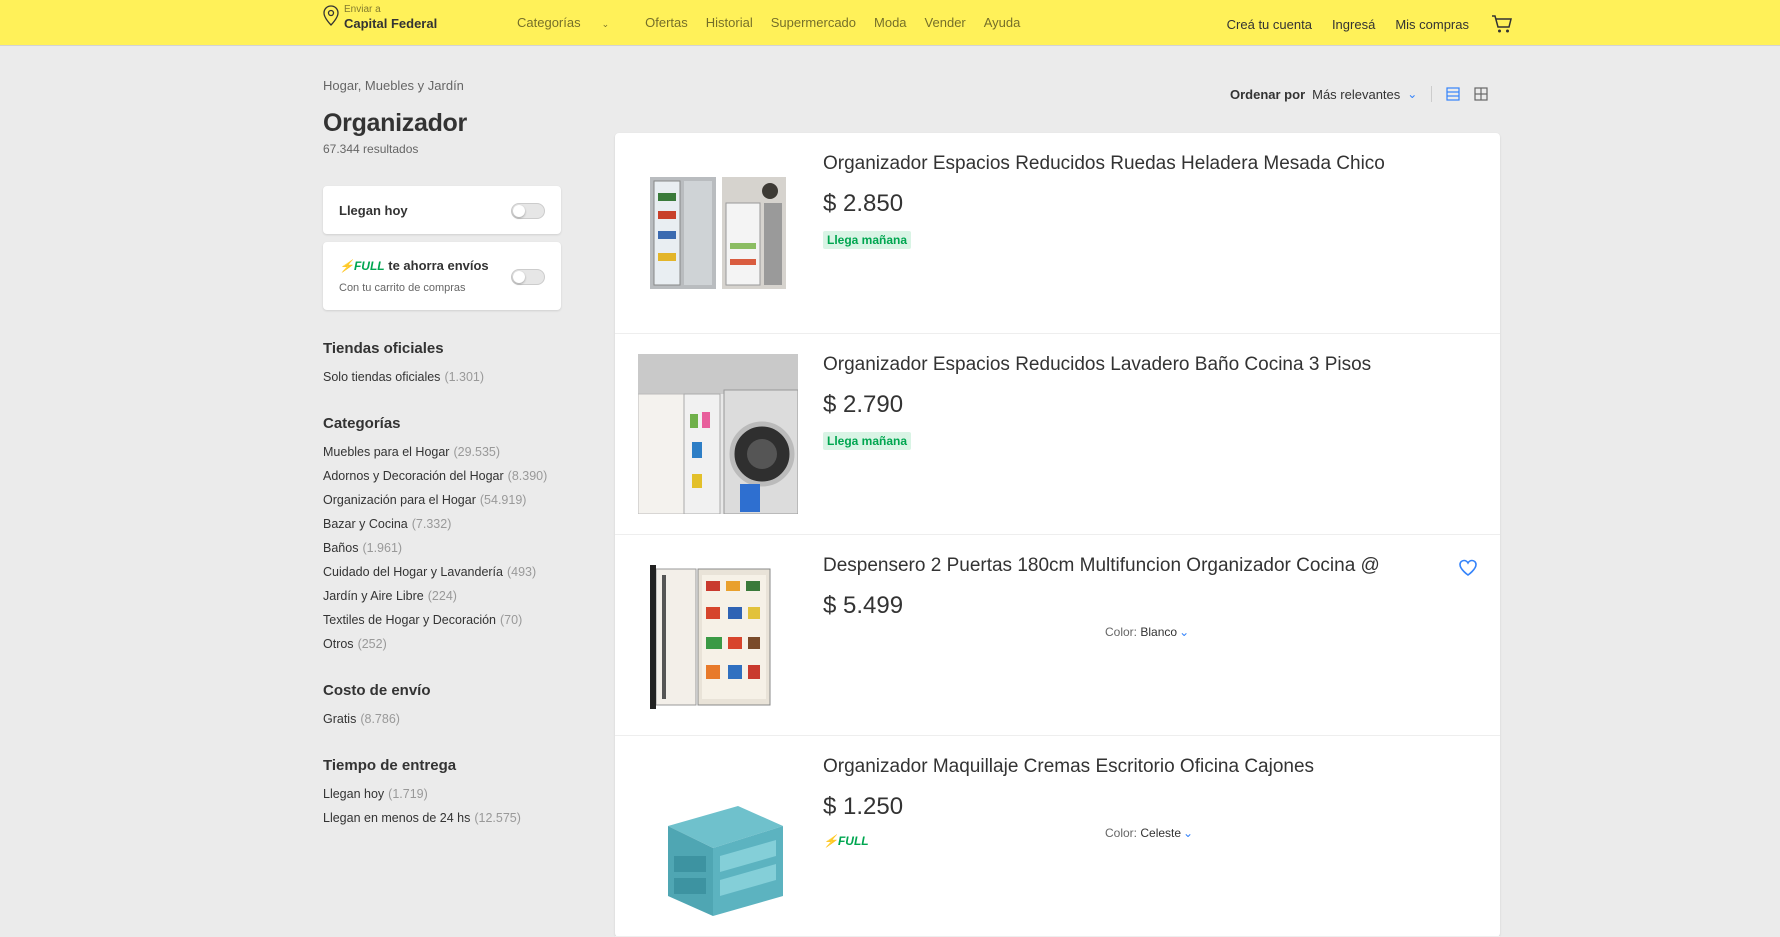  What do you see at coordinates (442, 596) in the screenshot?
I see `filter-option-count: (224)` at bounding box center [442, 596].